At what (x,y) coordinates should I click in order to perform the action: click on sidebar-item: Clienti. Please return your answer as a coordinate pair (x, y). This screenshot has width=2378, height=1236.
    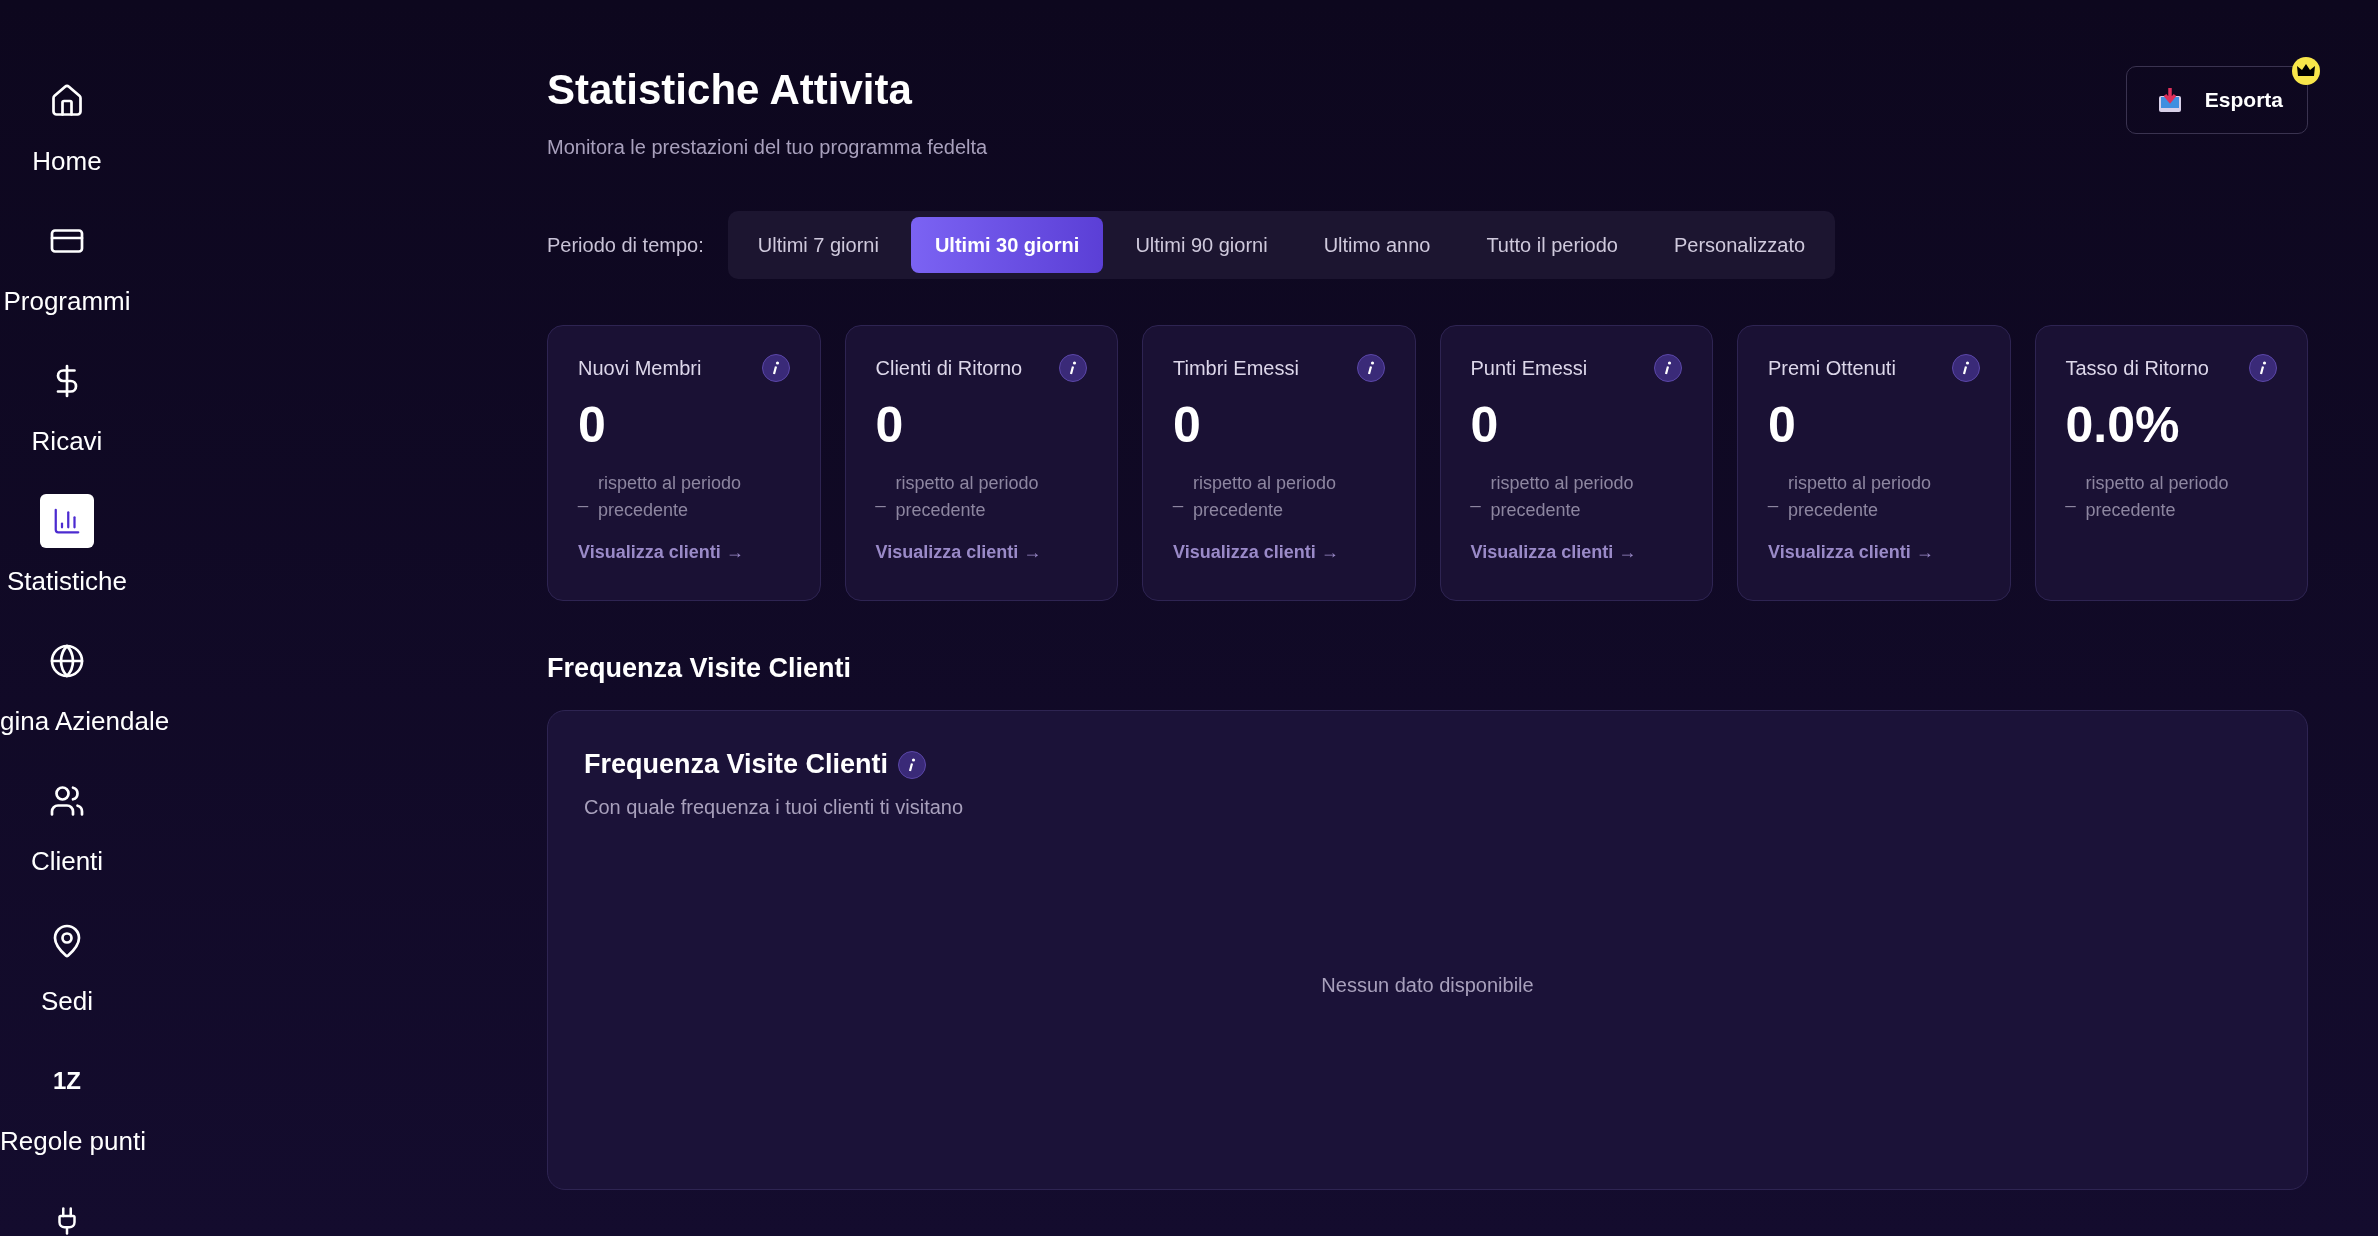
    Looking at the image, I should click on (67, 861).